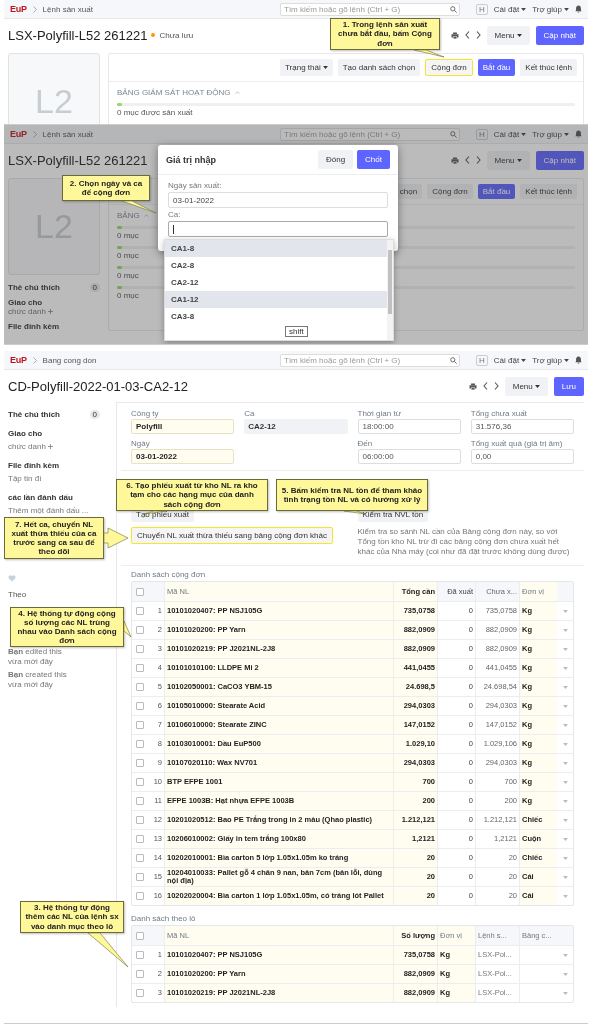 The width and height of the screenshot is (592, 1024). I want to click on field-label: Ca, so click(249, 413).